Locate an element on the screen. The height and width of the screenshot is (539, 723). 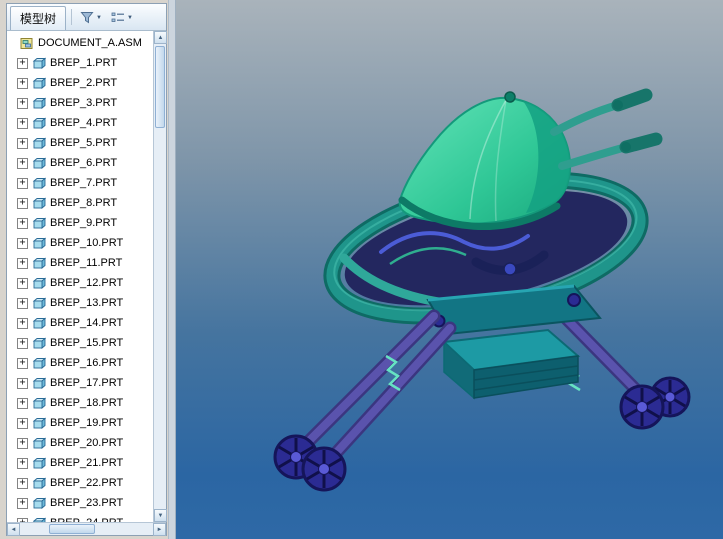
tree-item: + BREP_8.PRT is located at coordinates (80, 203).